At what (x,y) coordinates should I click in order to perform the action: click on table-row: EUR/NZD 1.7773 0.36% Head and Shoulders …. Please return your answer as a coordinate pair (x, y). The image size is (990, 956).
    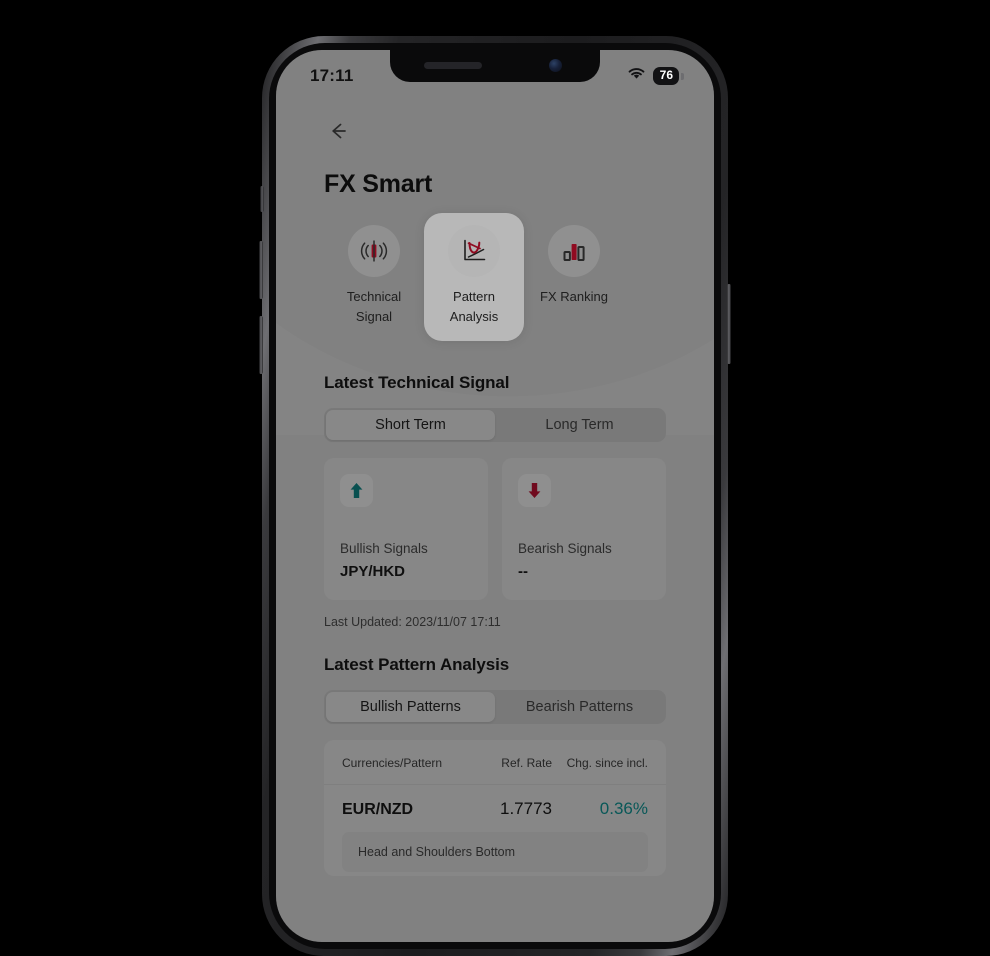
    Looking at the image, I should click on (495, 830).